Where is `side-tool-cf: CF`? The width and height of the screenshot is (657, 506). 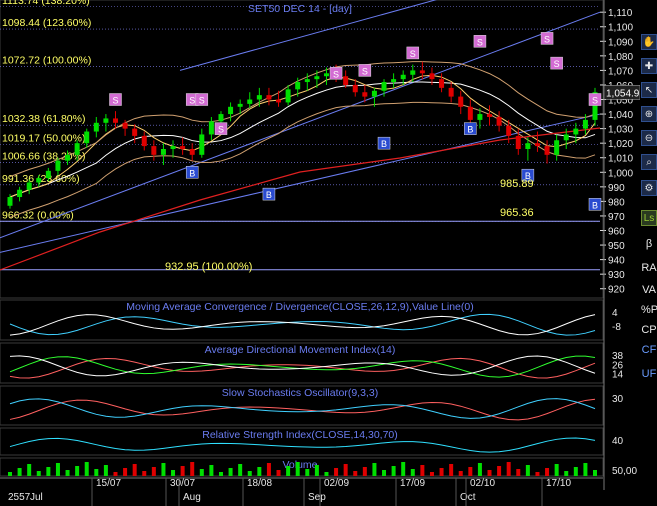
side-tool-cf: CF is located at coordinates (649, 350).